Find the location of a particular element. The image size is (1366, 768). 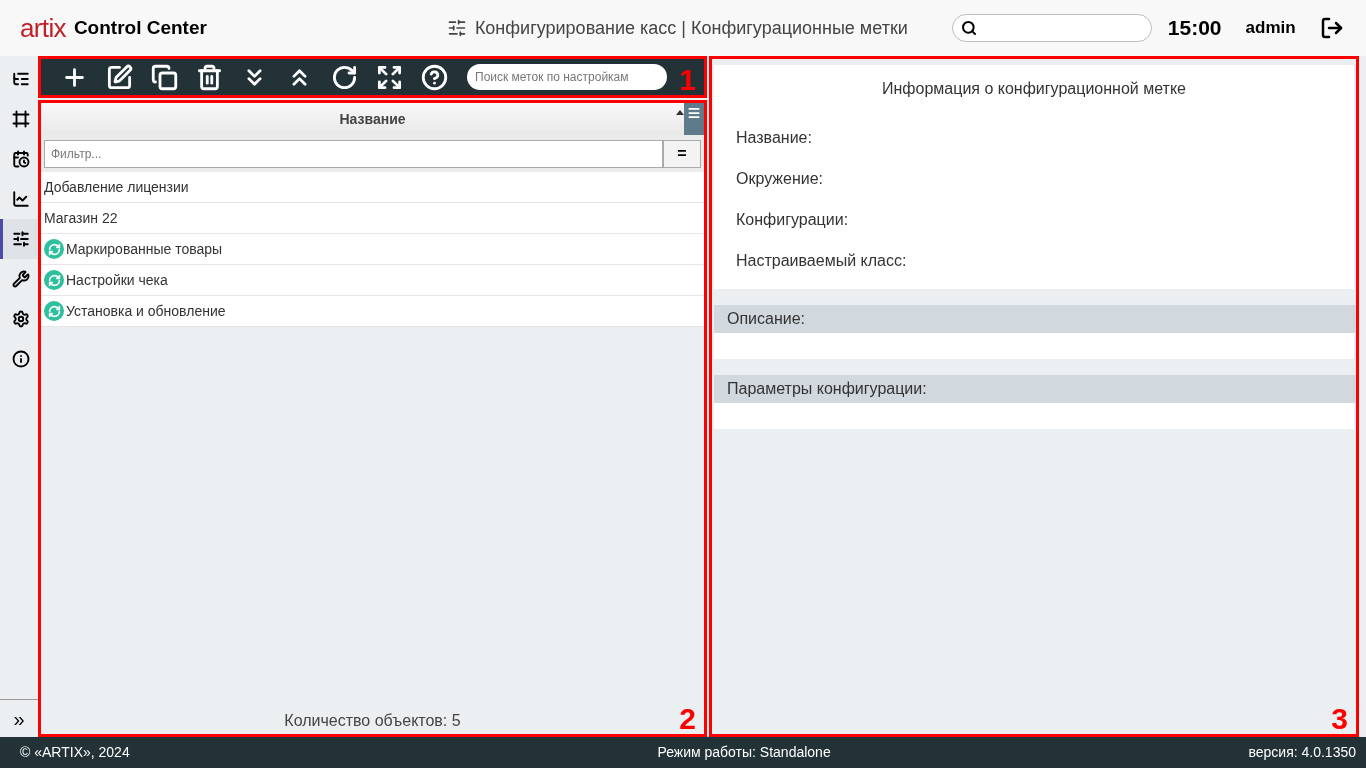

field-label: Окружение: is located at coordinates (780, 179).